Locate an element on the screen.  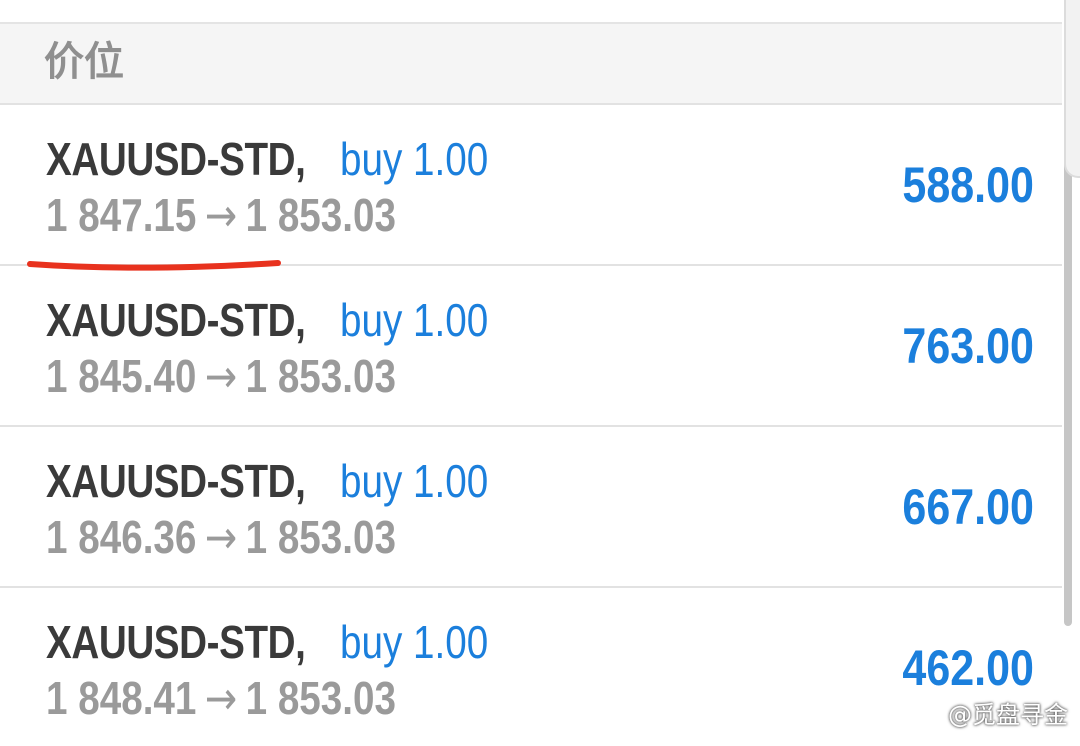
position-prices: 1 847.15 → 1 853.03 is located at coordinates (221, 215).